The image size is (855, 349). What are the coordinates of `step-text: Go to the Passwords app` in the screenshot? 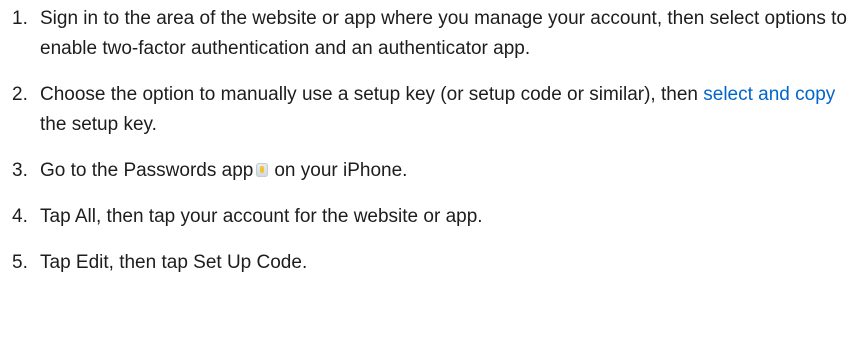 It's located at (147, 170).